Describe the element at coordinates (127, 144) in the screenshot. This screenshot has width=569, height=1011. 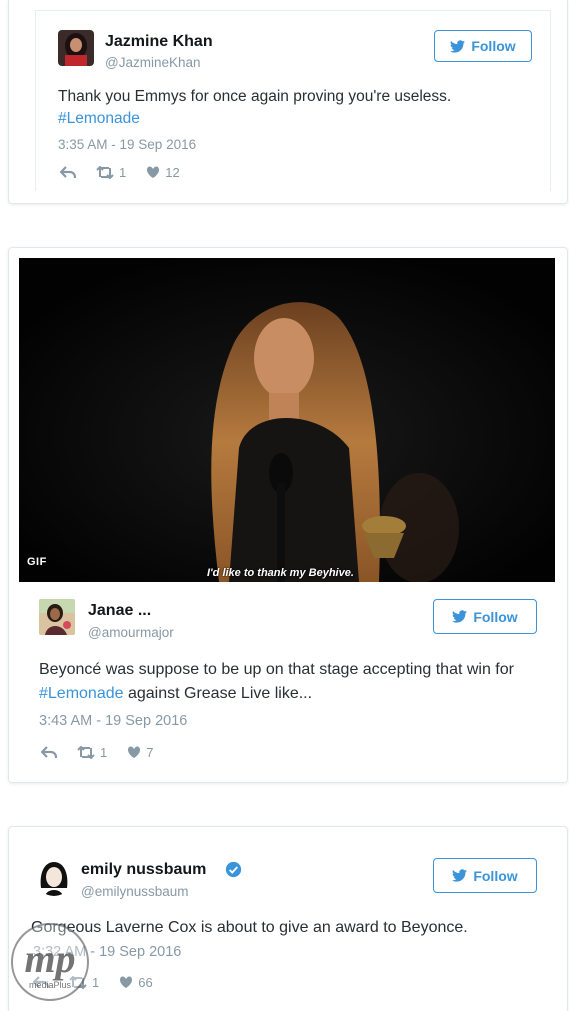
I see `timestamp: 3:35 AM - 19 Sep 2016` at that location.